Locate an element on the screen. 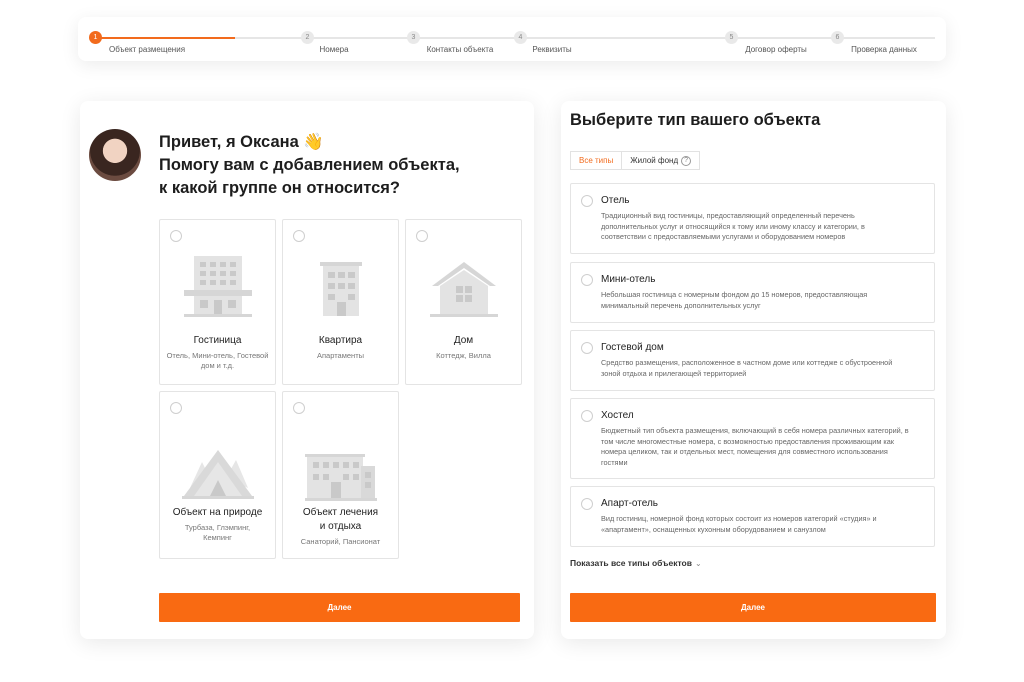 This screenshot has height=682, width=1024. greeting-line-3: к какой группе он относится? is located at coordinates (279, 188).